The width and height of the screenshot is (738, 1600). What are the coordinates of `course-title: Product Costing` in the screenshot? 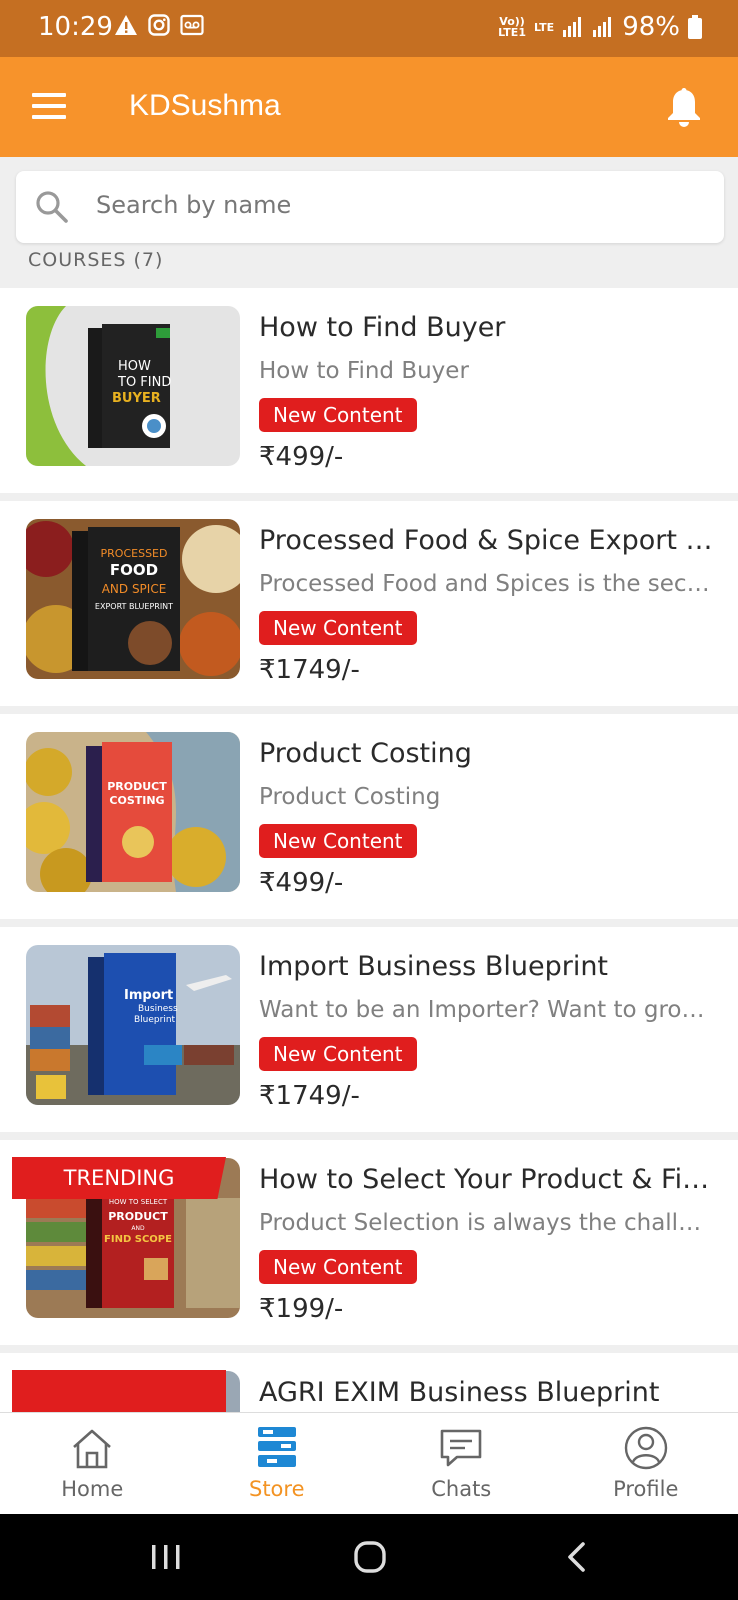 It's located at (365, 753).